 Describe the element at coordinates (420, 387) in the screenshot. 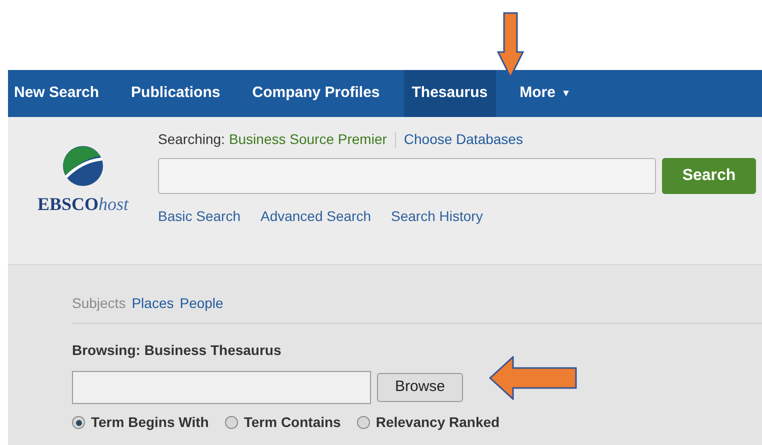

I see `browse-button: Browse` at that location.